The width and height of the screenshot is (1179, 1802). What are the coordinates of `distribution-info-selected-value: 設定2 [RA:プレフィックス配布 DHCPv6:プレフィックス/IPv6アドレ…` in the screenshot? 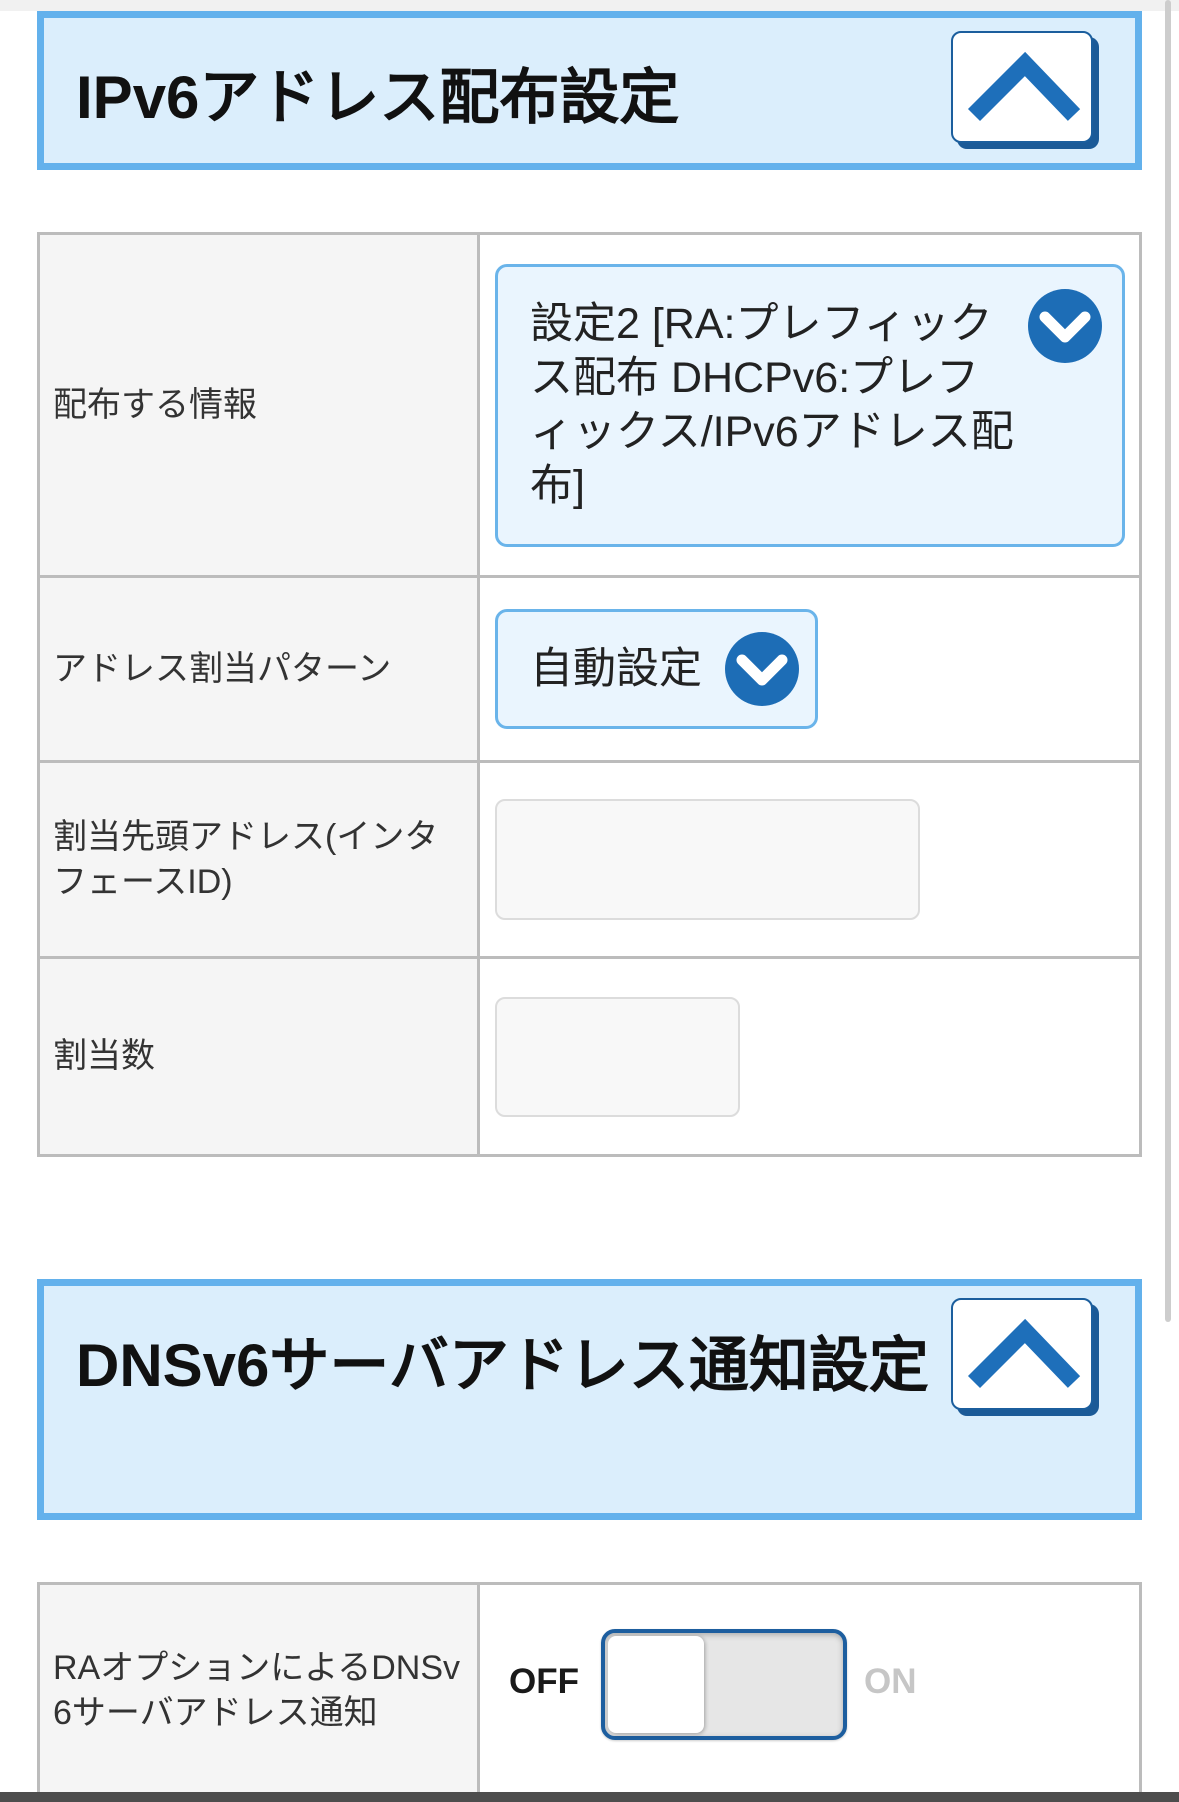 It's located at (772, 405).